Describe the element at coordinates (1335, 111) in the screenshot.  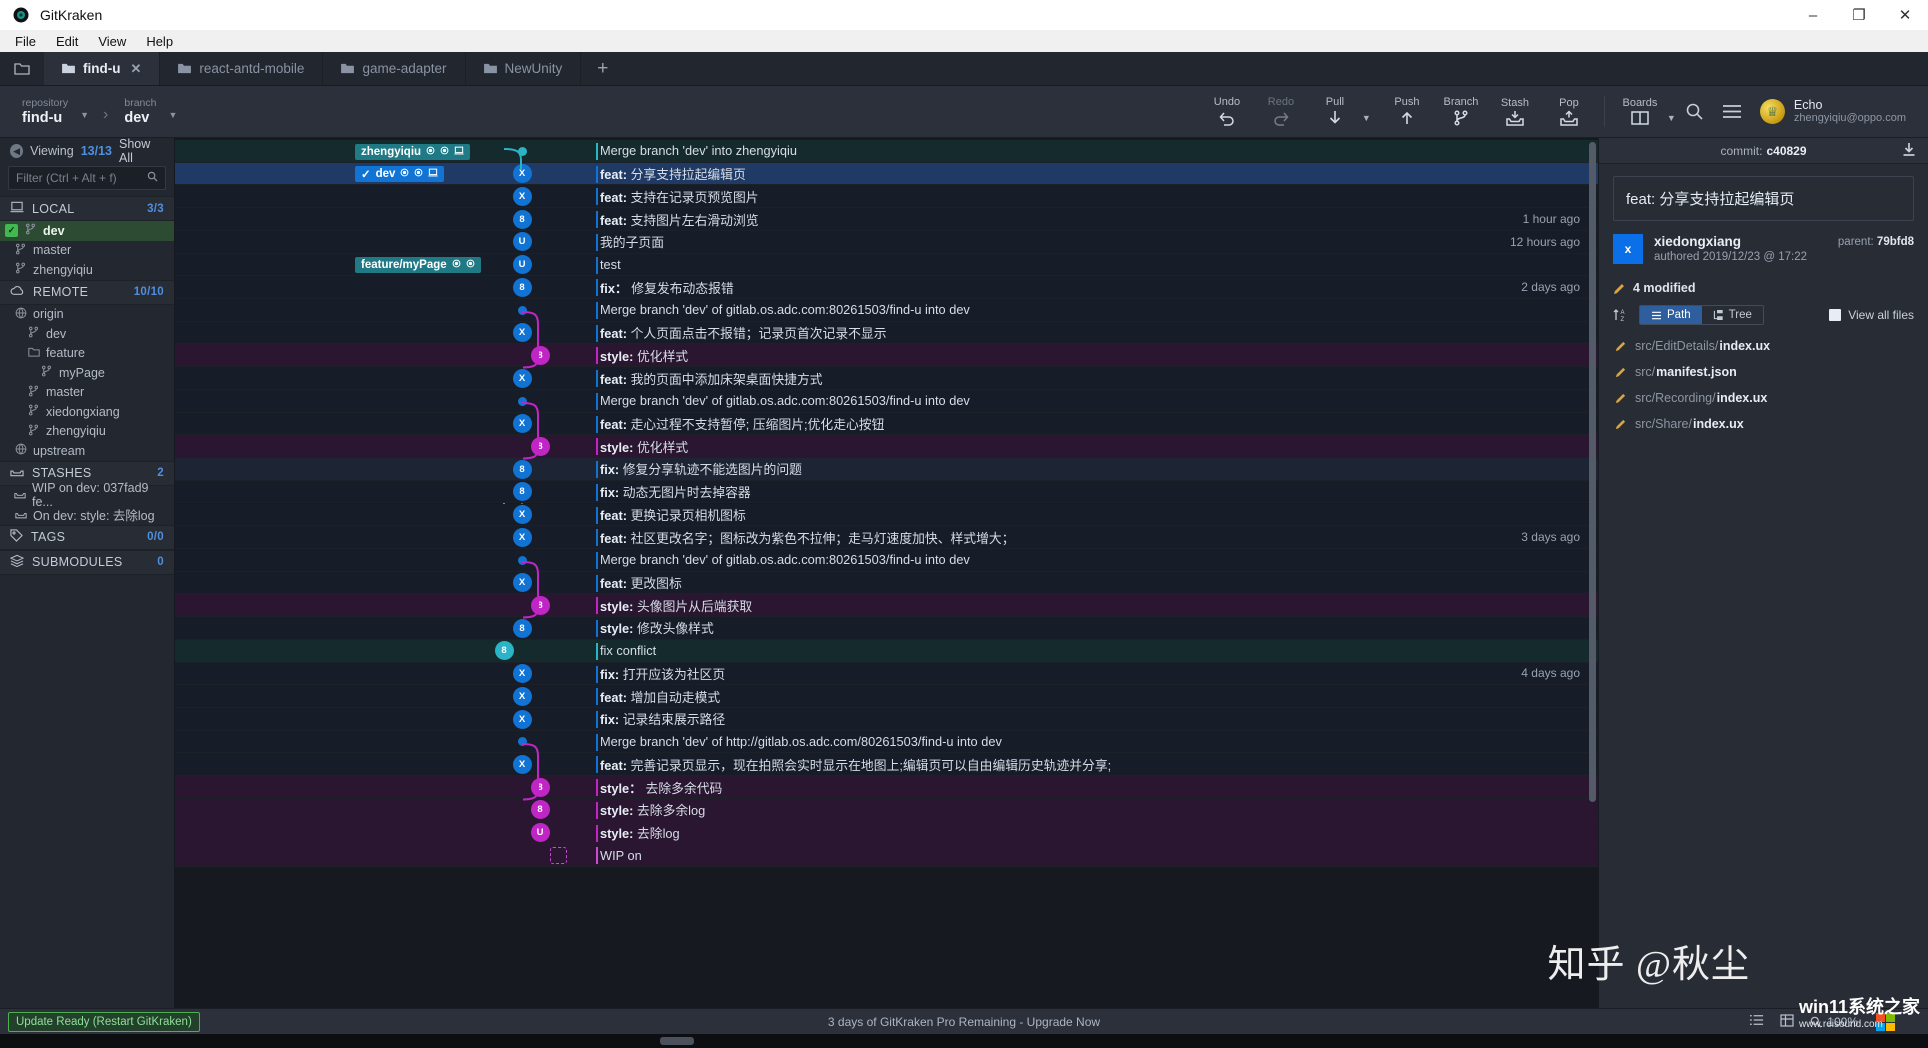
I see `pull-button: Pull` at that location.